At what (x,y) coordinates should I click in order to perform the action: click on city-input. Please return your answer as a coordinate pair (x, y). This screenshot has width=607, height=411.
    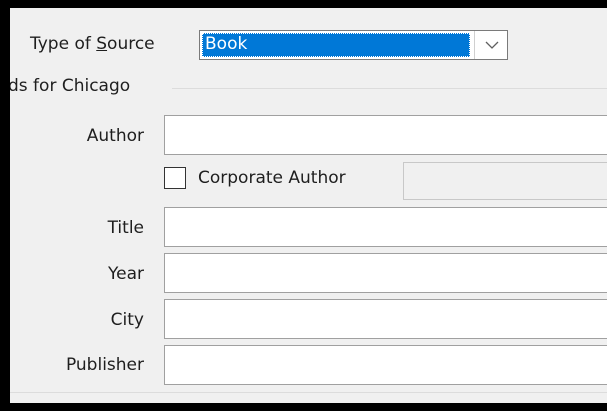
    Looking at the image, I should click on (385, 319).